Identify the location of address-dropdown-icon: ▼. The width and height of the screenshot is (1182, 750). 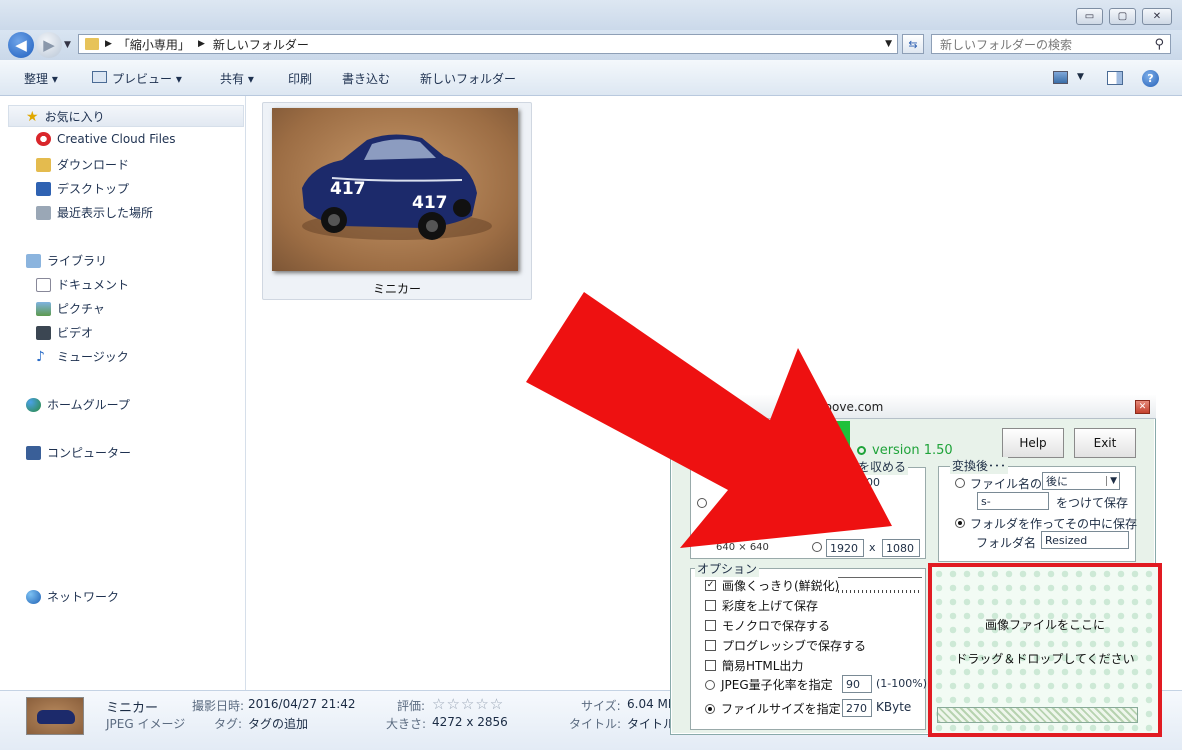
(891, 44).